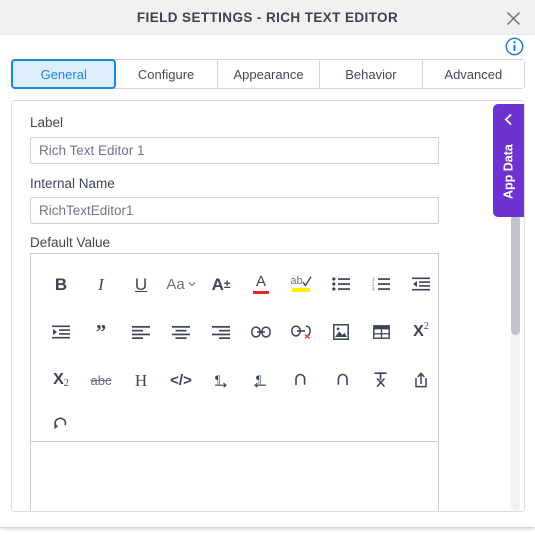 Image resolution: width=535 pixels, height=555 pixels. Describe the element at coordinates (141, 332) in the screenshot. I see `align-left-icon` at that location.